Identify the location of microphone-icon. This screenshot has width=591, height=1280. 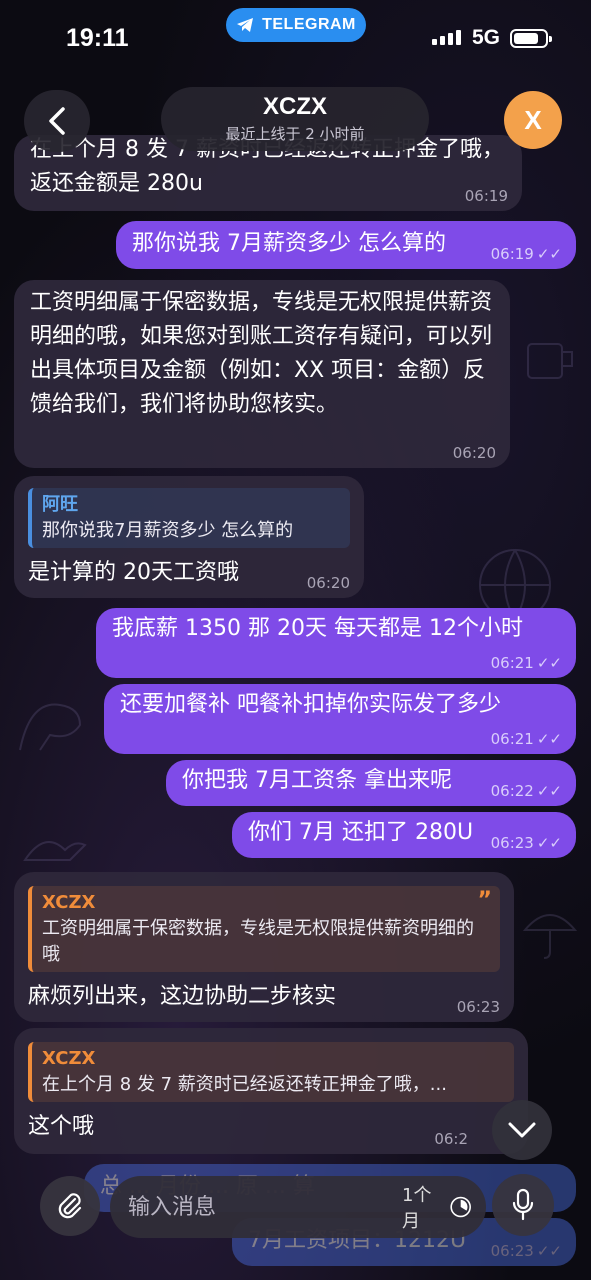
(523, 1204).